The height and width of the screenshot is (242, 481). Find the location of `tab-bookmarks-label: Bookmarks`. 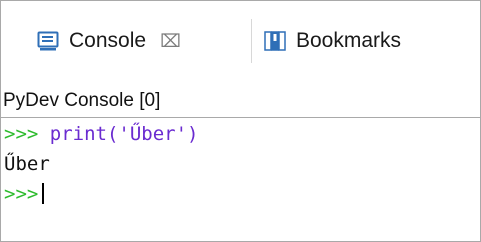

tab-bookmarks-label: Bookmarks is located at coordinates (349, 40).